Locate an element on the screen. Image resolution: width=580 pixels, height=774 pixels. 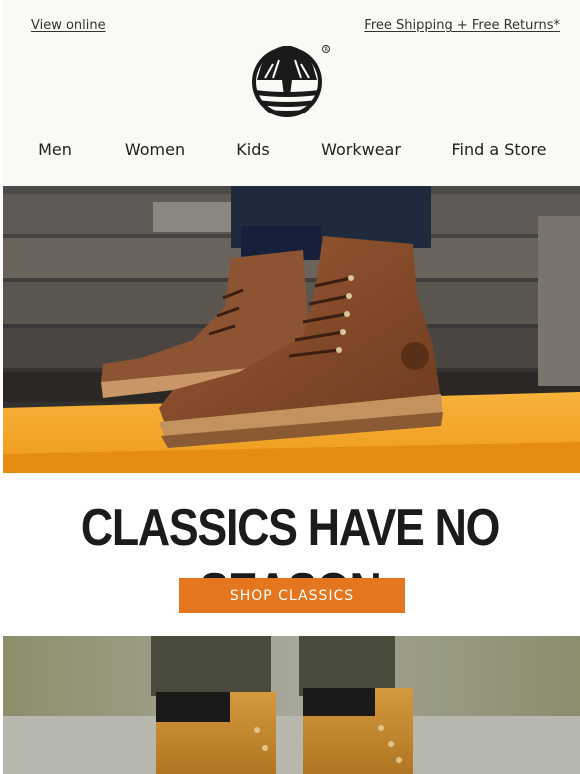
view-online-link: View online is located at coordinates (68, 25).